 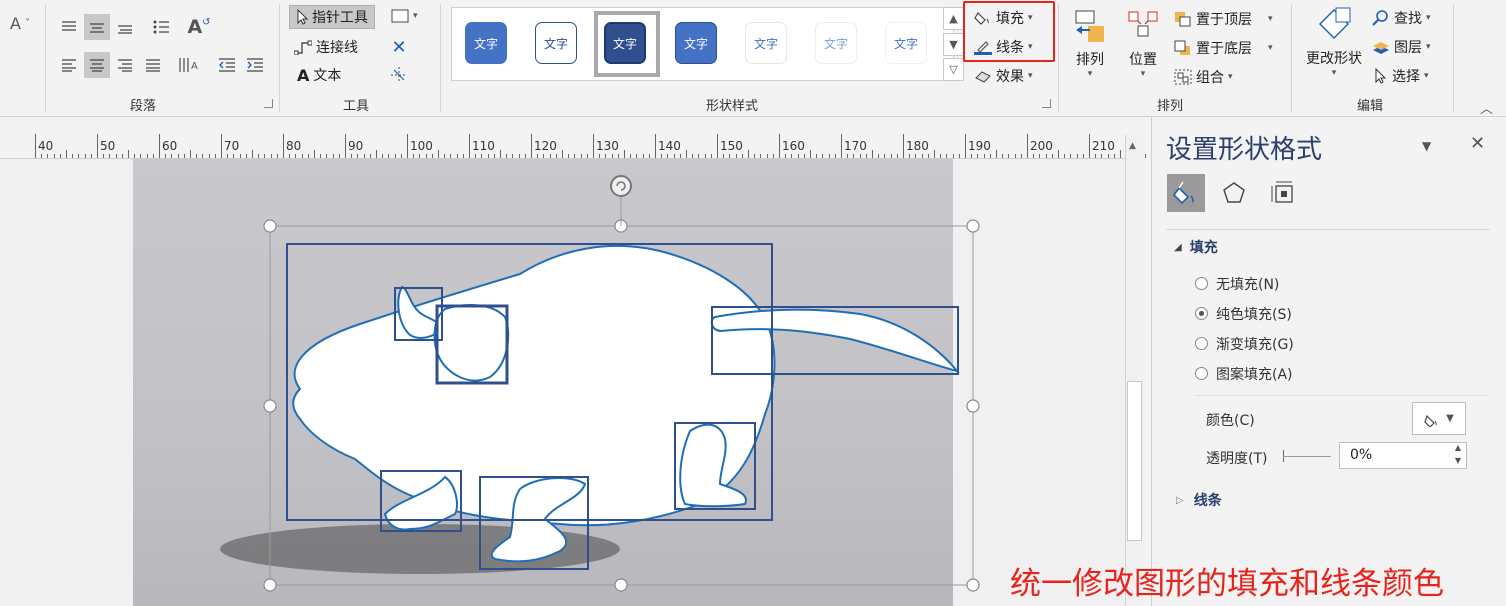 What do you see at coordinates (1295, 344) in the screenshot?
I see `fill-option-gradient: 渐变填充(G)` at bounding box center [1295, 344].